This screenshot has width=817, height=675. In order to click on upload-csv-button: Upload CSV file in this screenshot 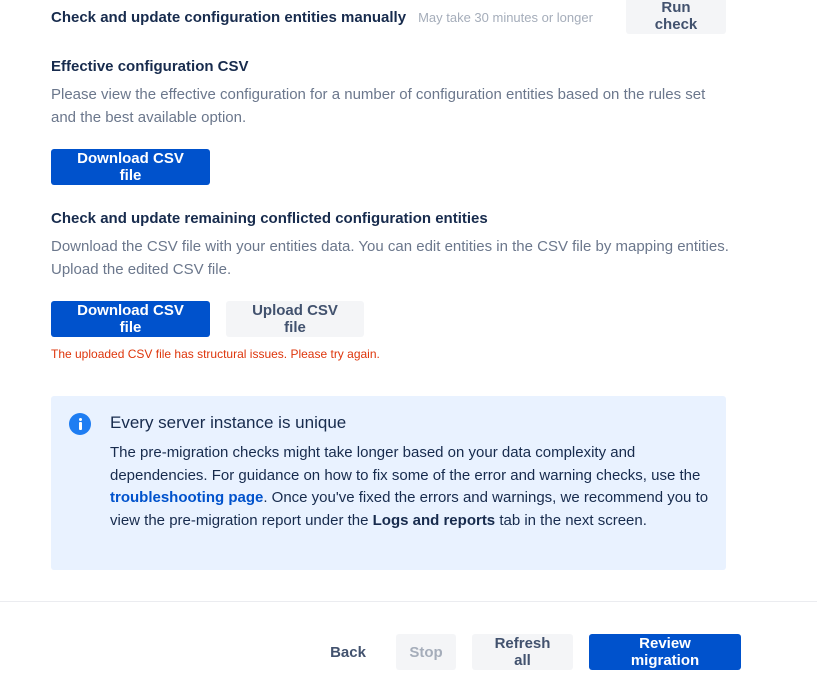, I will do `click(295, 319)`.